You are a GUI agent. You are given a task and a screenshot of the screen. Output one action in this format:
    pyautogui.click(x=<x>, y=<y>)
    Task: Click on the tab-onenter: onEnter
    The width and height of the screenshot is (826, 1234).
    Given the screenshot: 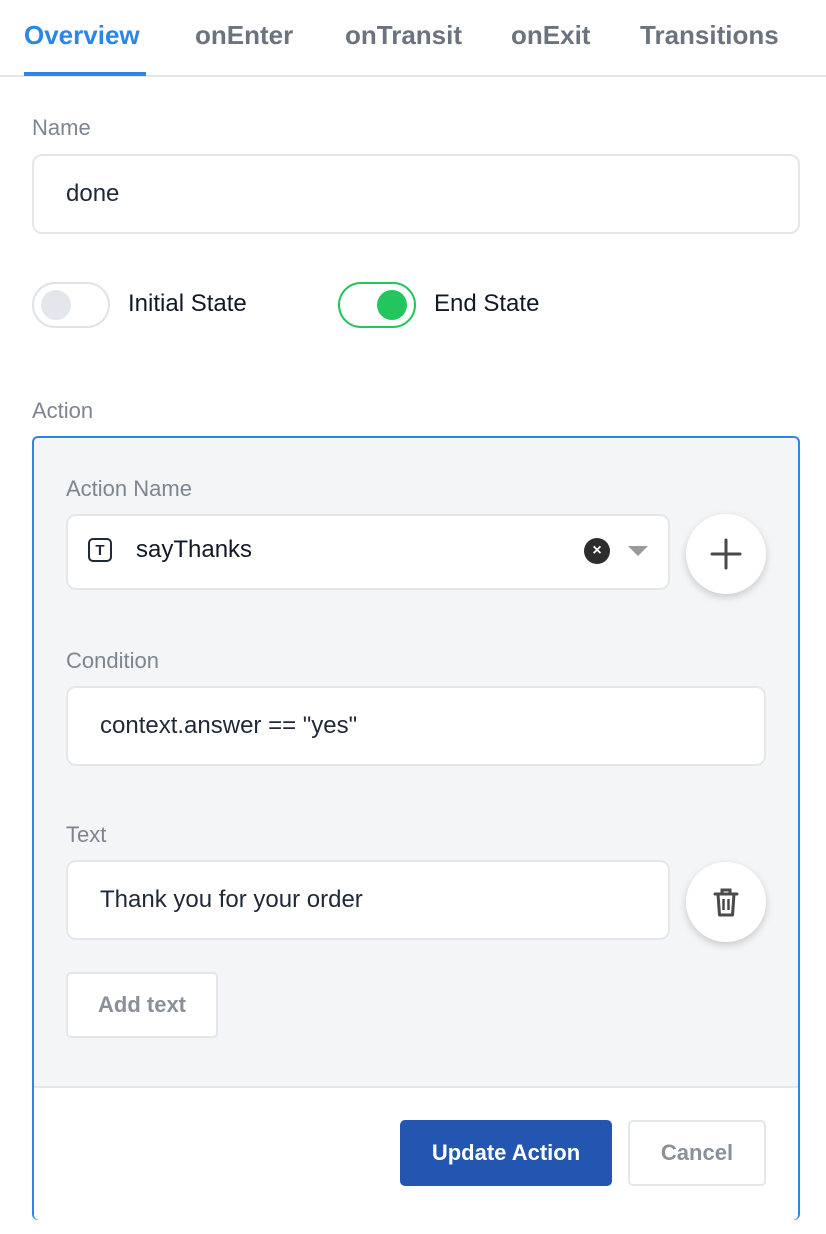 What is the action you would take?
    pyautogui.click(x=244, y=35)
    